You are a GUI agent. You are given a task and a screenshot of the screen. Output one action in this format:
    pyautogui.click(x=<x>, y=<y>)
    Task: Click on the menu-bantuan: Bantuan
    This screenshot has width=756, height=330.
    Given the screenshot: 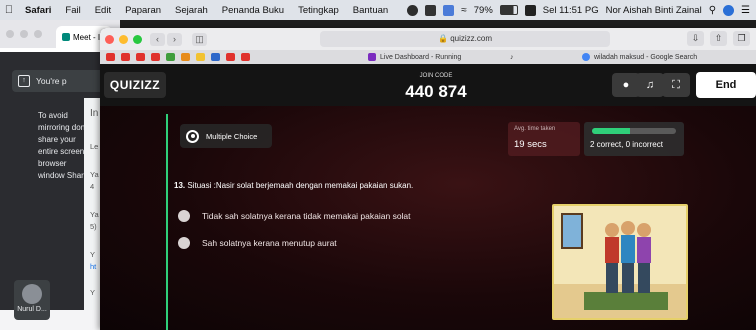 What is the action you would take?
    pyautogui.click(x=370, y=10)
    